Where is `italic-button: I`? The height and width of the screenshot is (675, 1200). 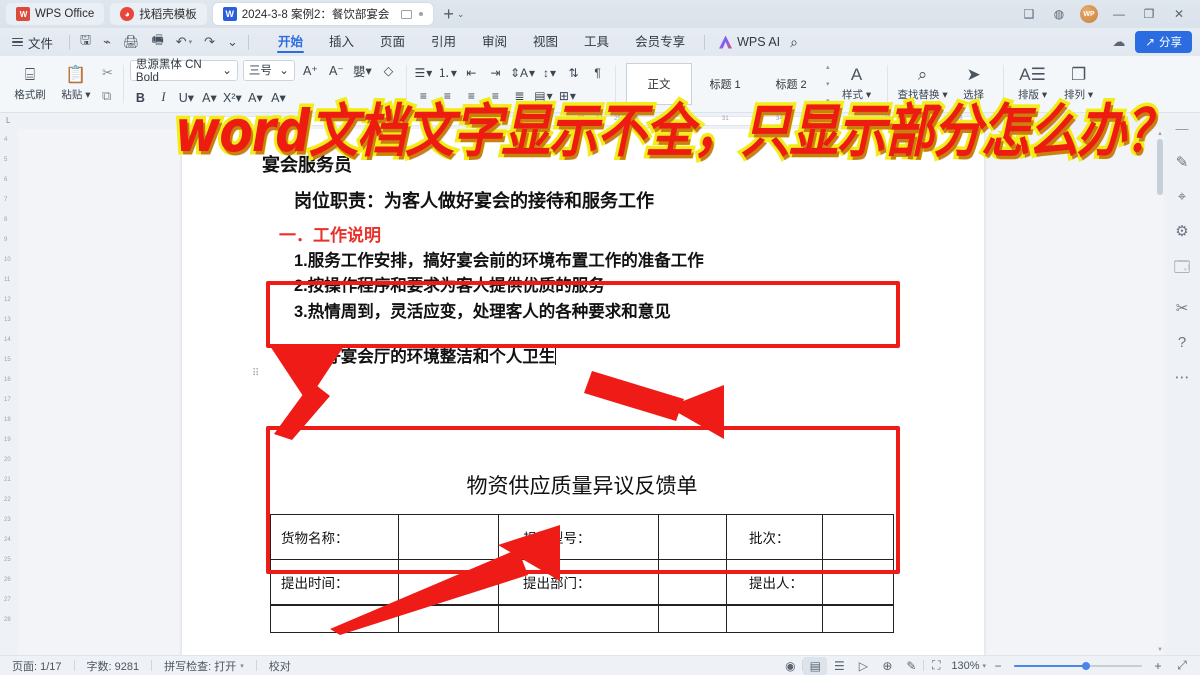 italic-button: I is located at coordinates (163, 97).